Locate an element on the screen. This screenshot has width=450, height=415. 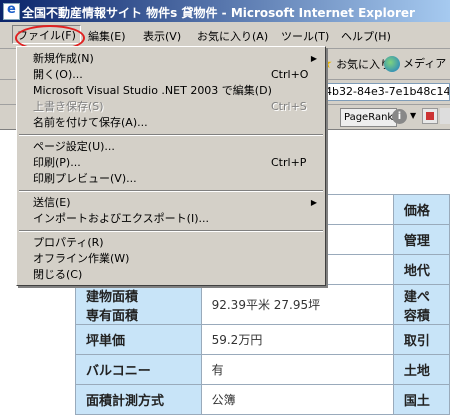
row-side-label: 建ぺ 容積 is located at coordinates (421, 304).